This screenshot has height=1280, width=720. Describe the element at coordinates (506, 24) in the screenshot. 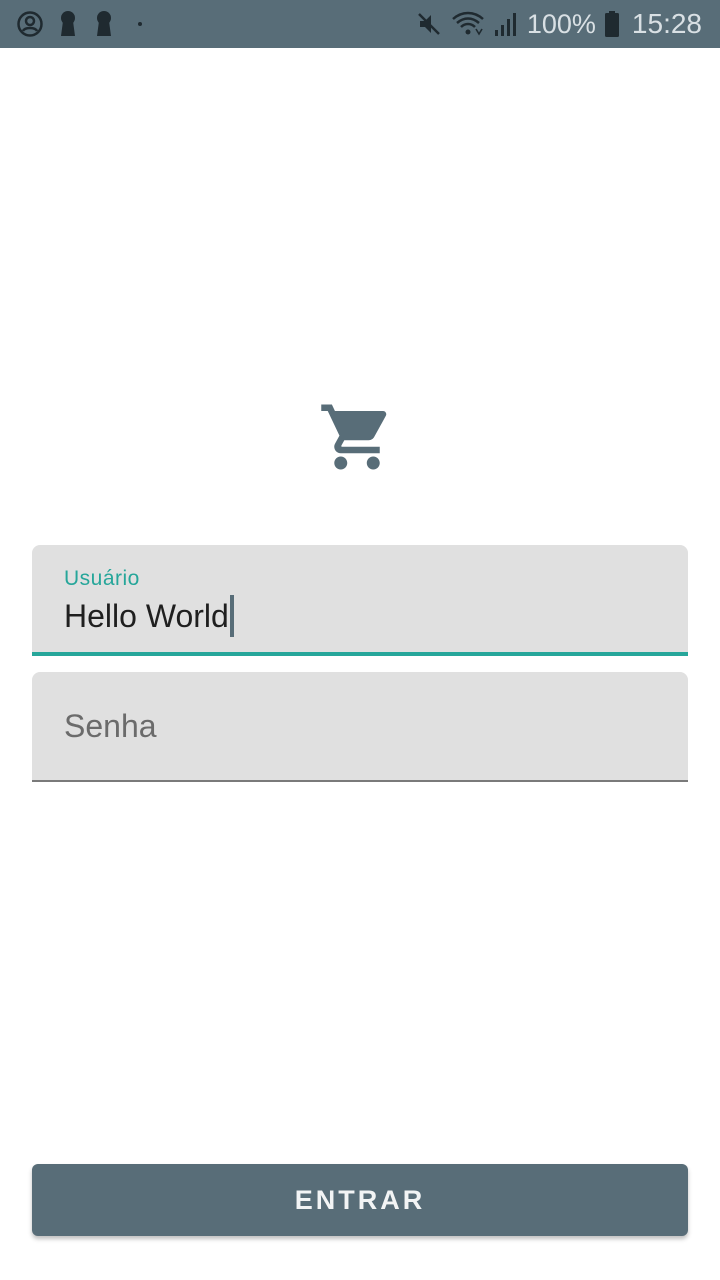

I see `signal-icon` at that location.